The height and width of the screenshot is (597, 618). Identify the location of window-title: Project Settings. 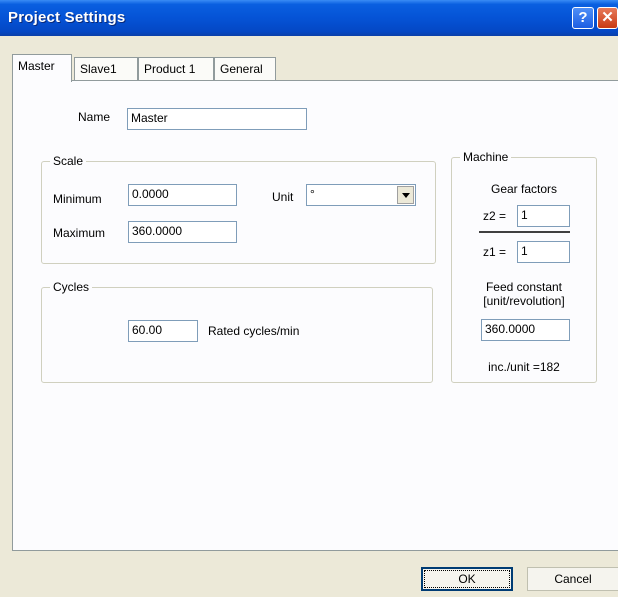
(67, 17).